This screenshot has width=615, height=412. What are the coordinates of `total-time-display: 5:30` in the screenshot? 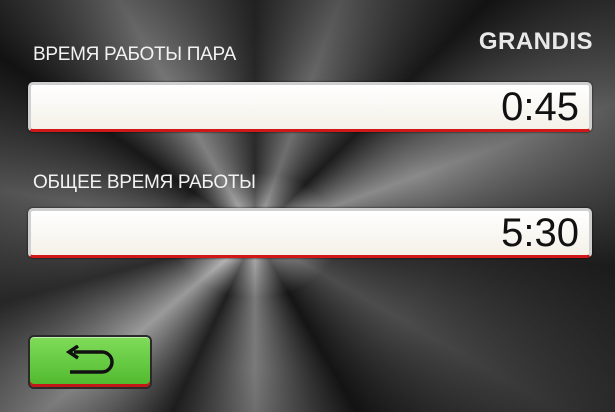 It's located at (310, 233).